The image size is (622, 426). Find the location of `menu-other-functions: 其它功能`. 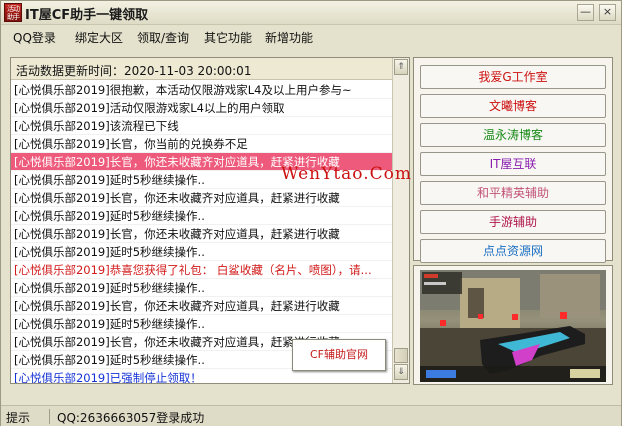

menu-other-functions: 其它功能 is located at coordinates (228, 37).